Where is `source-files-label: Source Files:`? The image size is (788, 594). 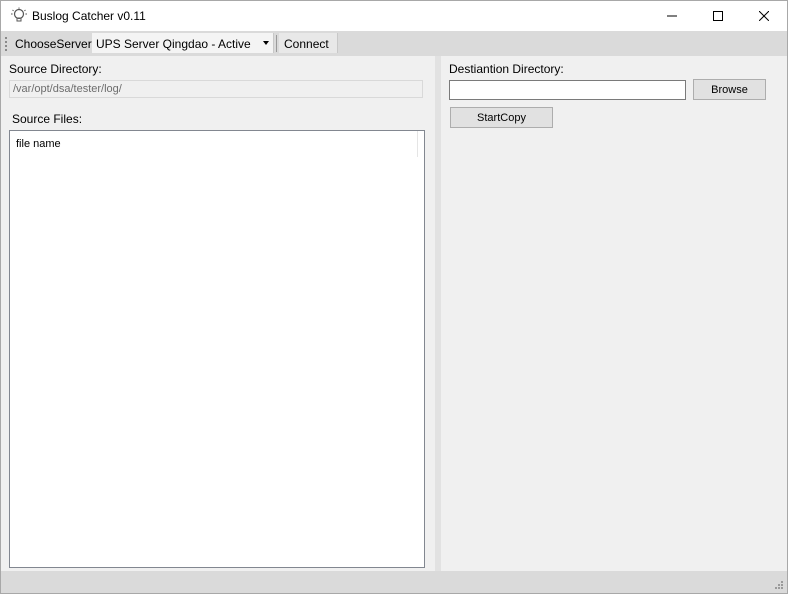
source-files-label: Source Files: is located at coordinates (47, 119).